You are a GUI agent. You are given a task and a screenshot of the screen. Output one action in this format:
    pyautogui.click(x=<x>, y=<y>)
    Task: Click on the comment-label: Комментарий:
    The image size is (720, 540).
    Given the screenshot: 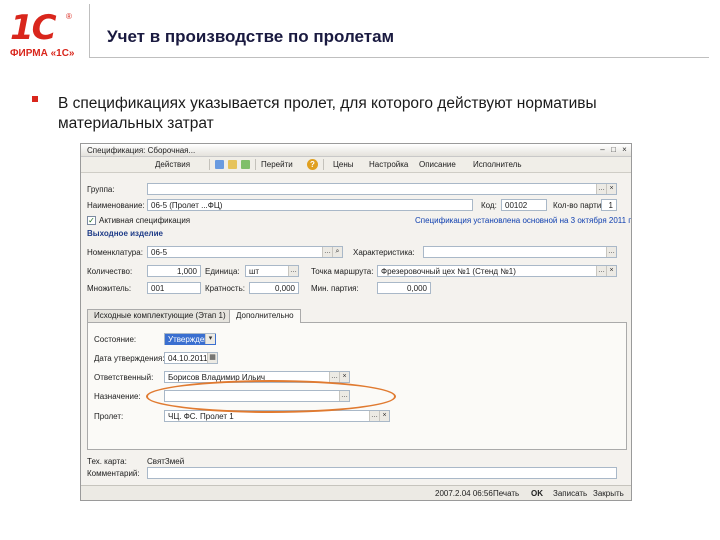 What is the action you would take?
    pyautogui.click(x=113, y=473)
    